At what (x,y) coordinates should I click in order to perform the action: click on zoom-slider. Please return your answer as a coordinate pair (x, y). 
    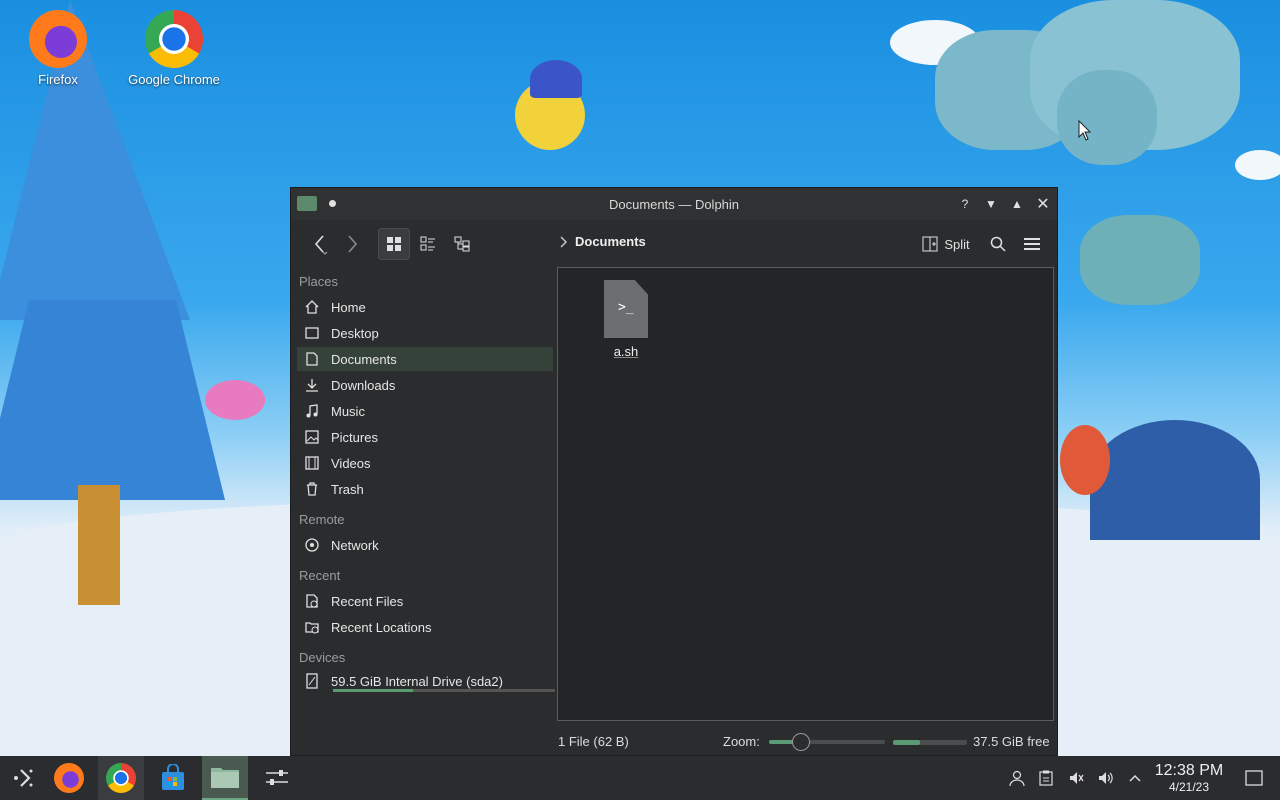
    Looking at the image, I should click on (827, 742).